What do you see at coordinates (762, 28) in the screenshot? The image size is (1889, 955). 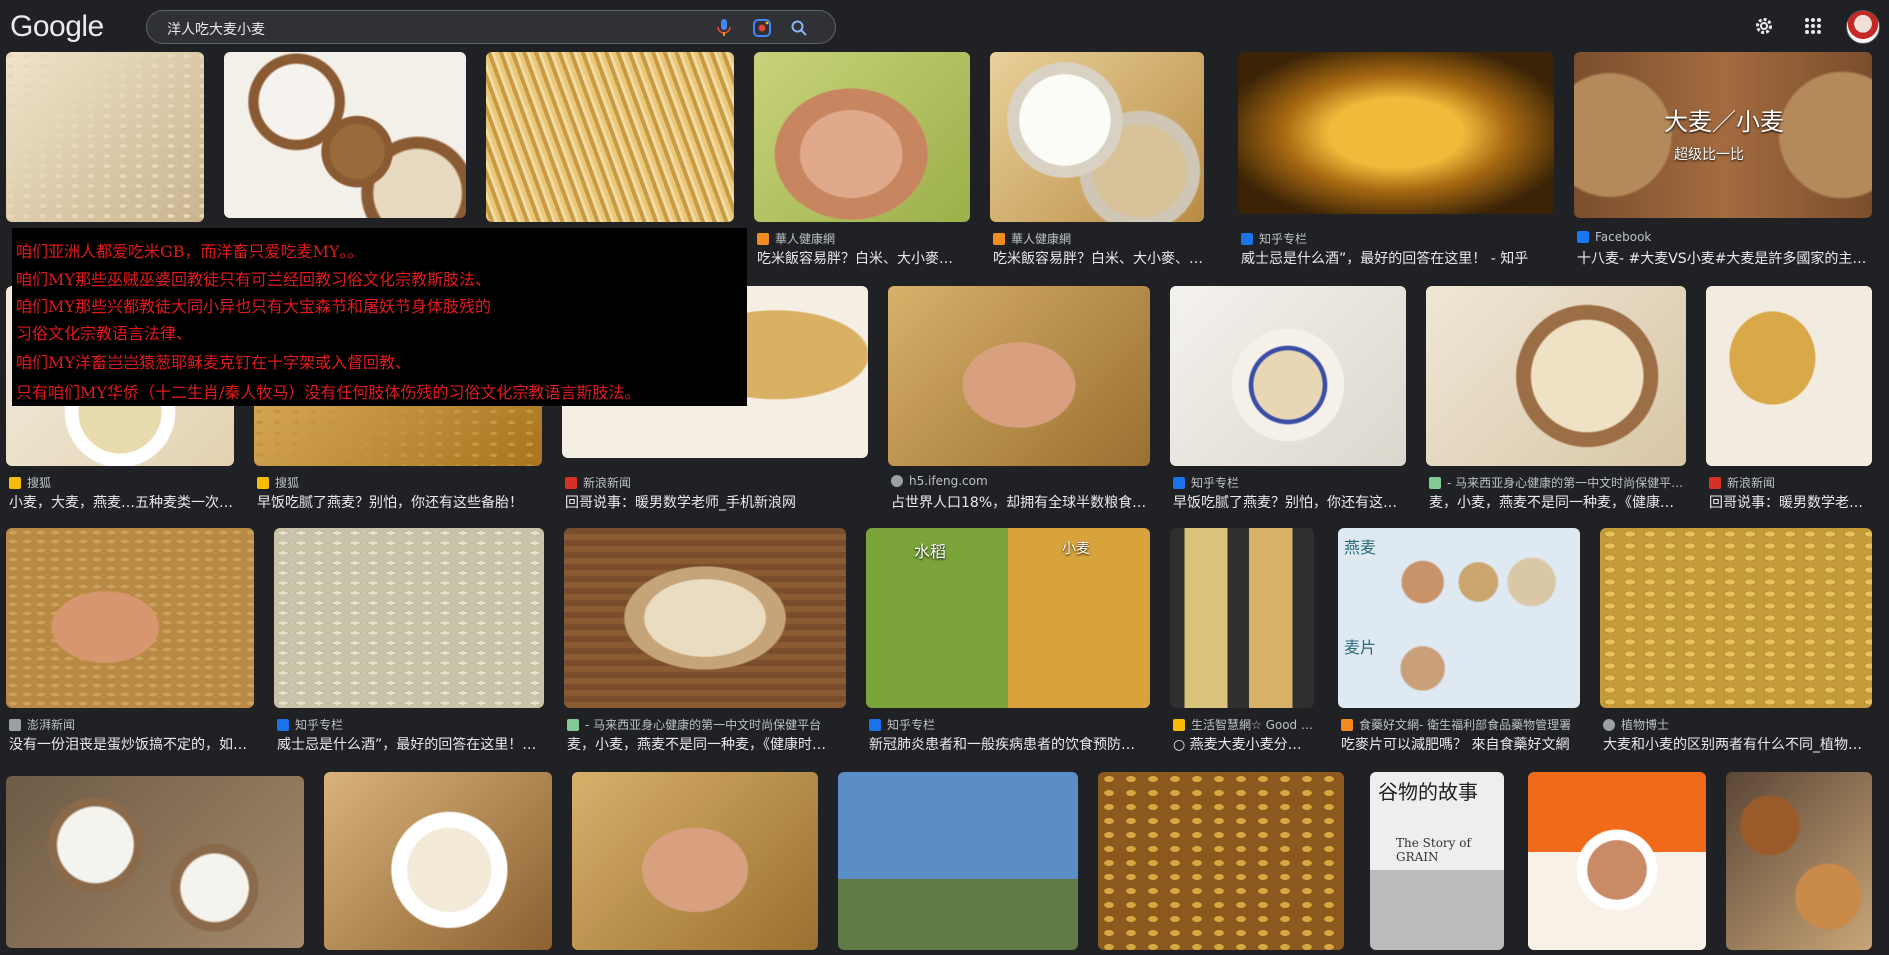 I see `camera-lens-icon` at bounding box center [762, 28].